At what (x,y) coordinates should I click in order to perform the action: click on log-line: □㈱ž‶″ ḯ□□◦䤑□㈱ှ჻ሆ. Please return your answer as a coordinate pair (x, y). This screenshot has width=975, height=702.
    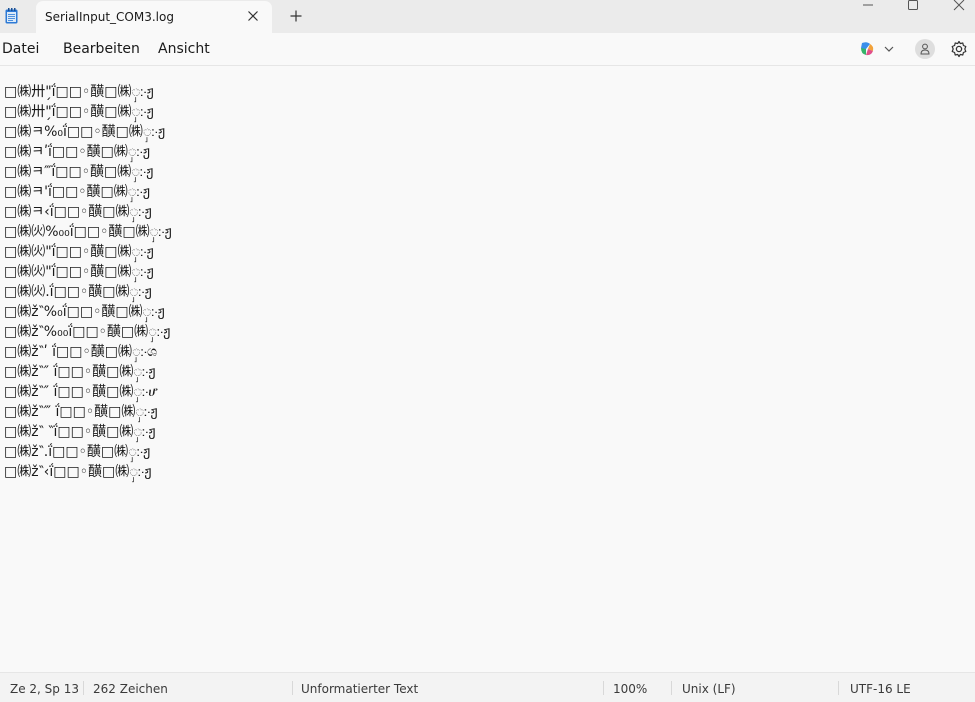
    Looking at the image, I should click on (81, 392).